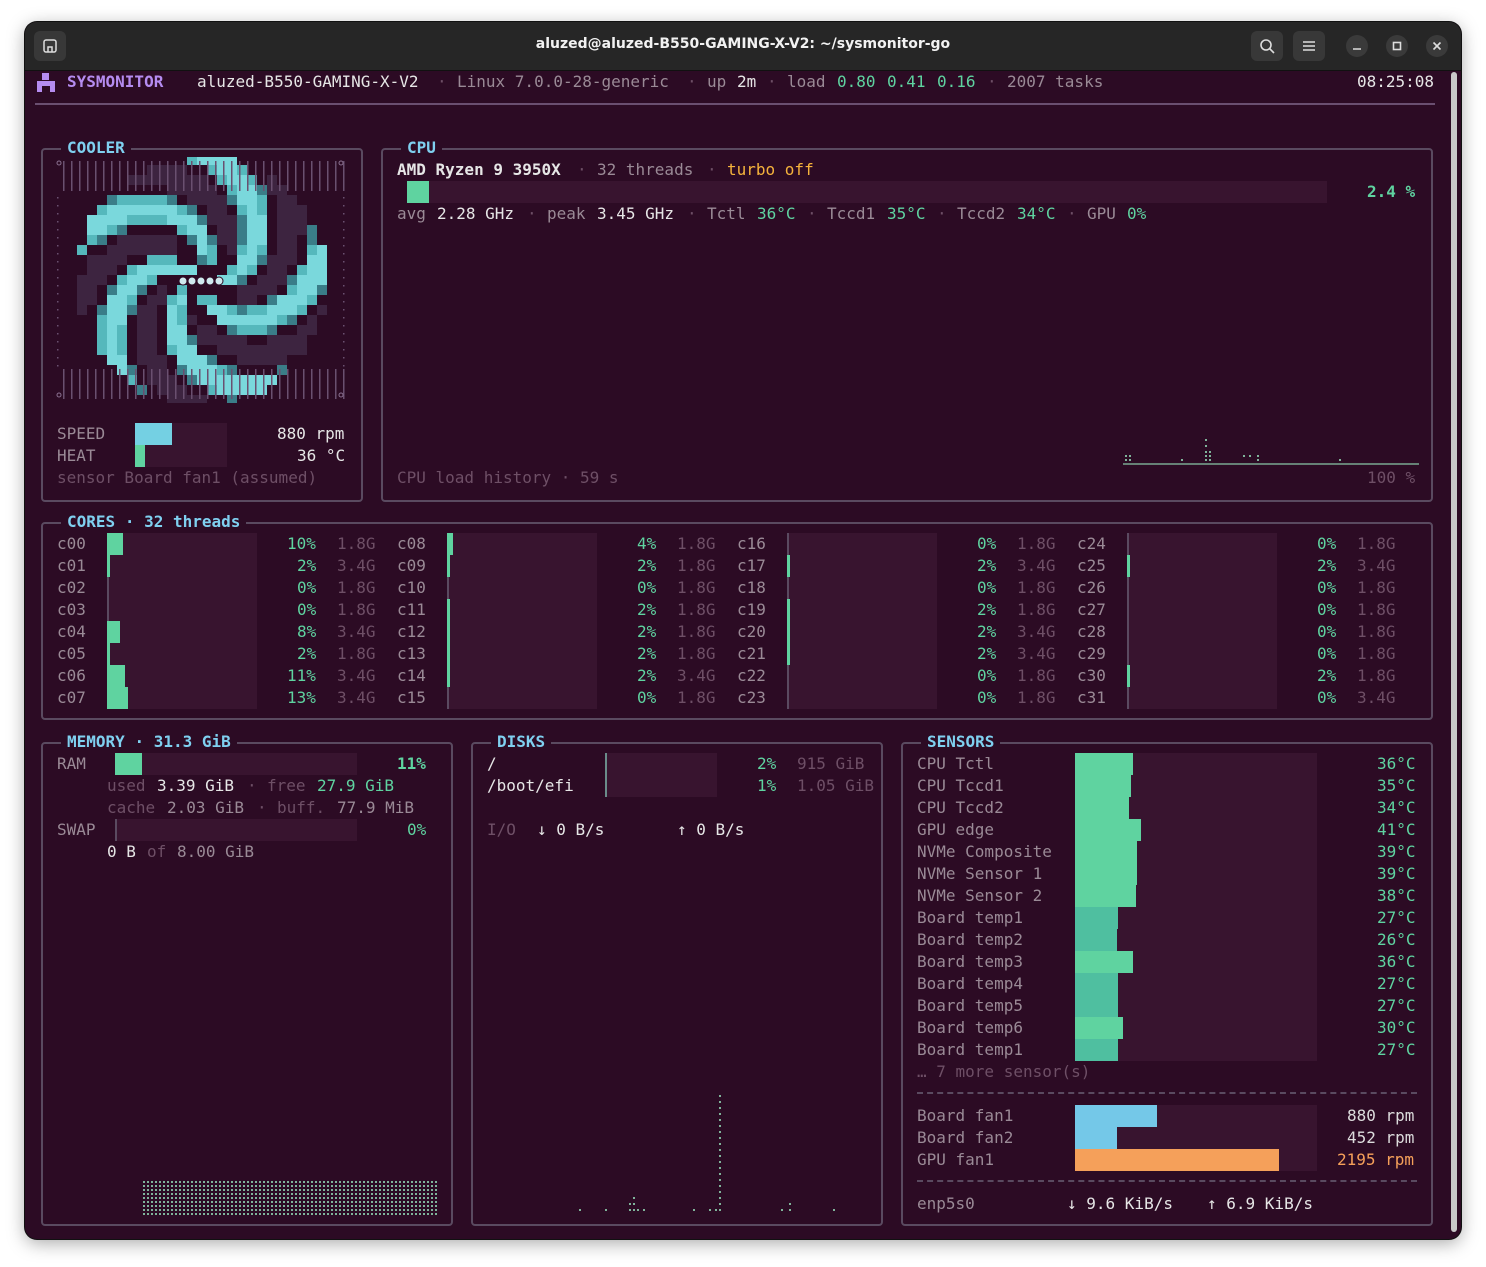 The height and width of the screenshot is (1267, 1486). What do you see at coordinates (751, 631) in the screenshot?
I see `core-name: c20` at bounding box center [751, 631].